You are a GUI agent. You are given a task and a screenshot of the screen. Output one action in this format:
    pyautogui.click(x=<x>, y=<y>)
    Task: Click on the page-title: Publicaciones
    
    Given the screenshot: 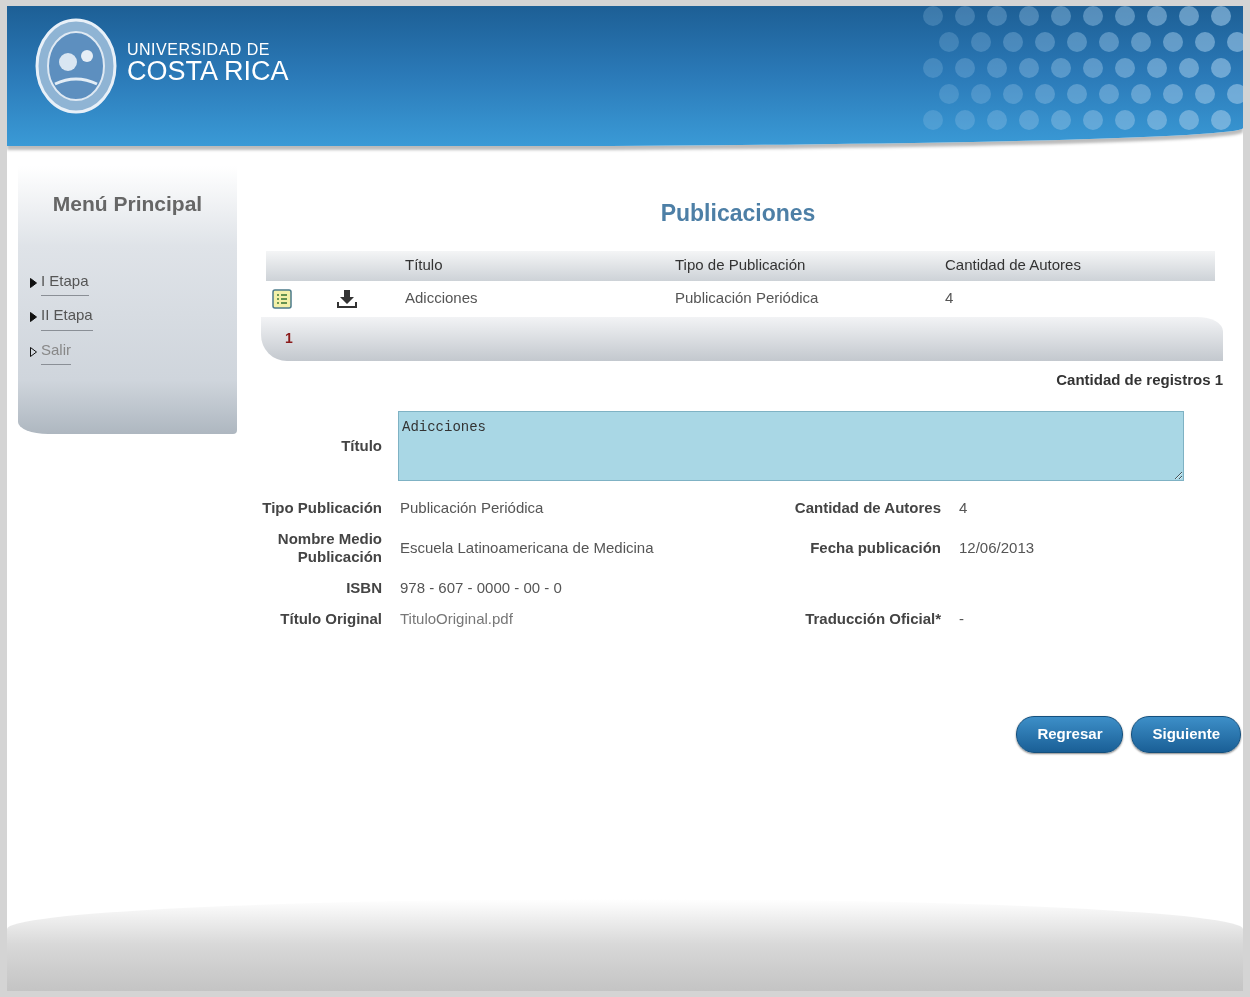 What is the action you would take?
    pyautogui.click(x=738, y=213)
    